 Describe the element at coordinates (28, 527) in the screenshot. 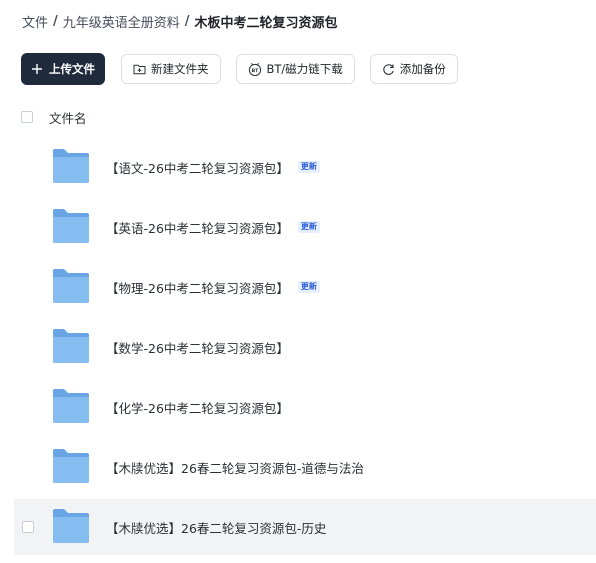

I see `row-checkbox` at that location.